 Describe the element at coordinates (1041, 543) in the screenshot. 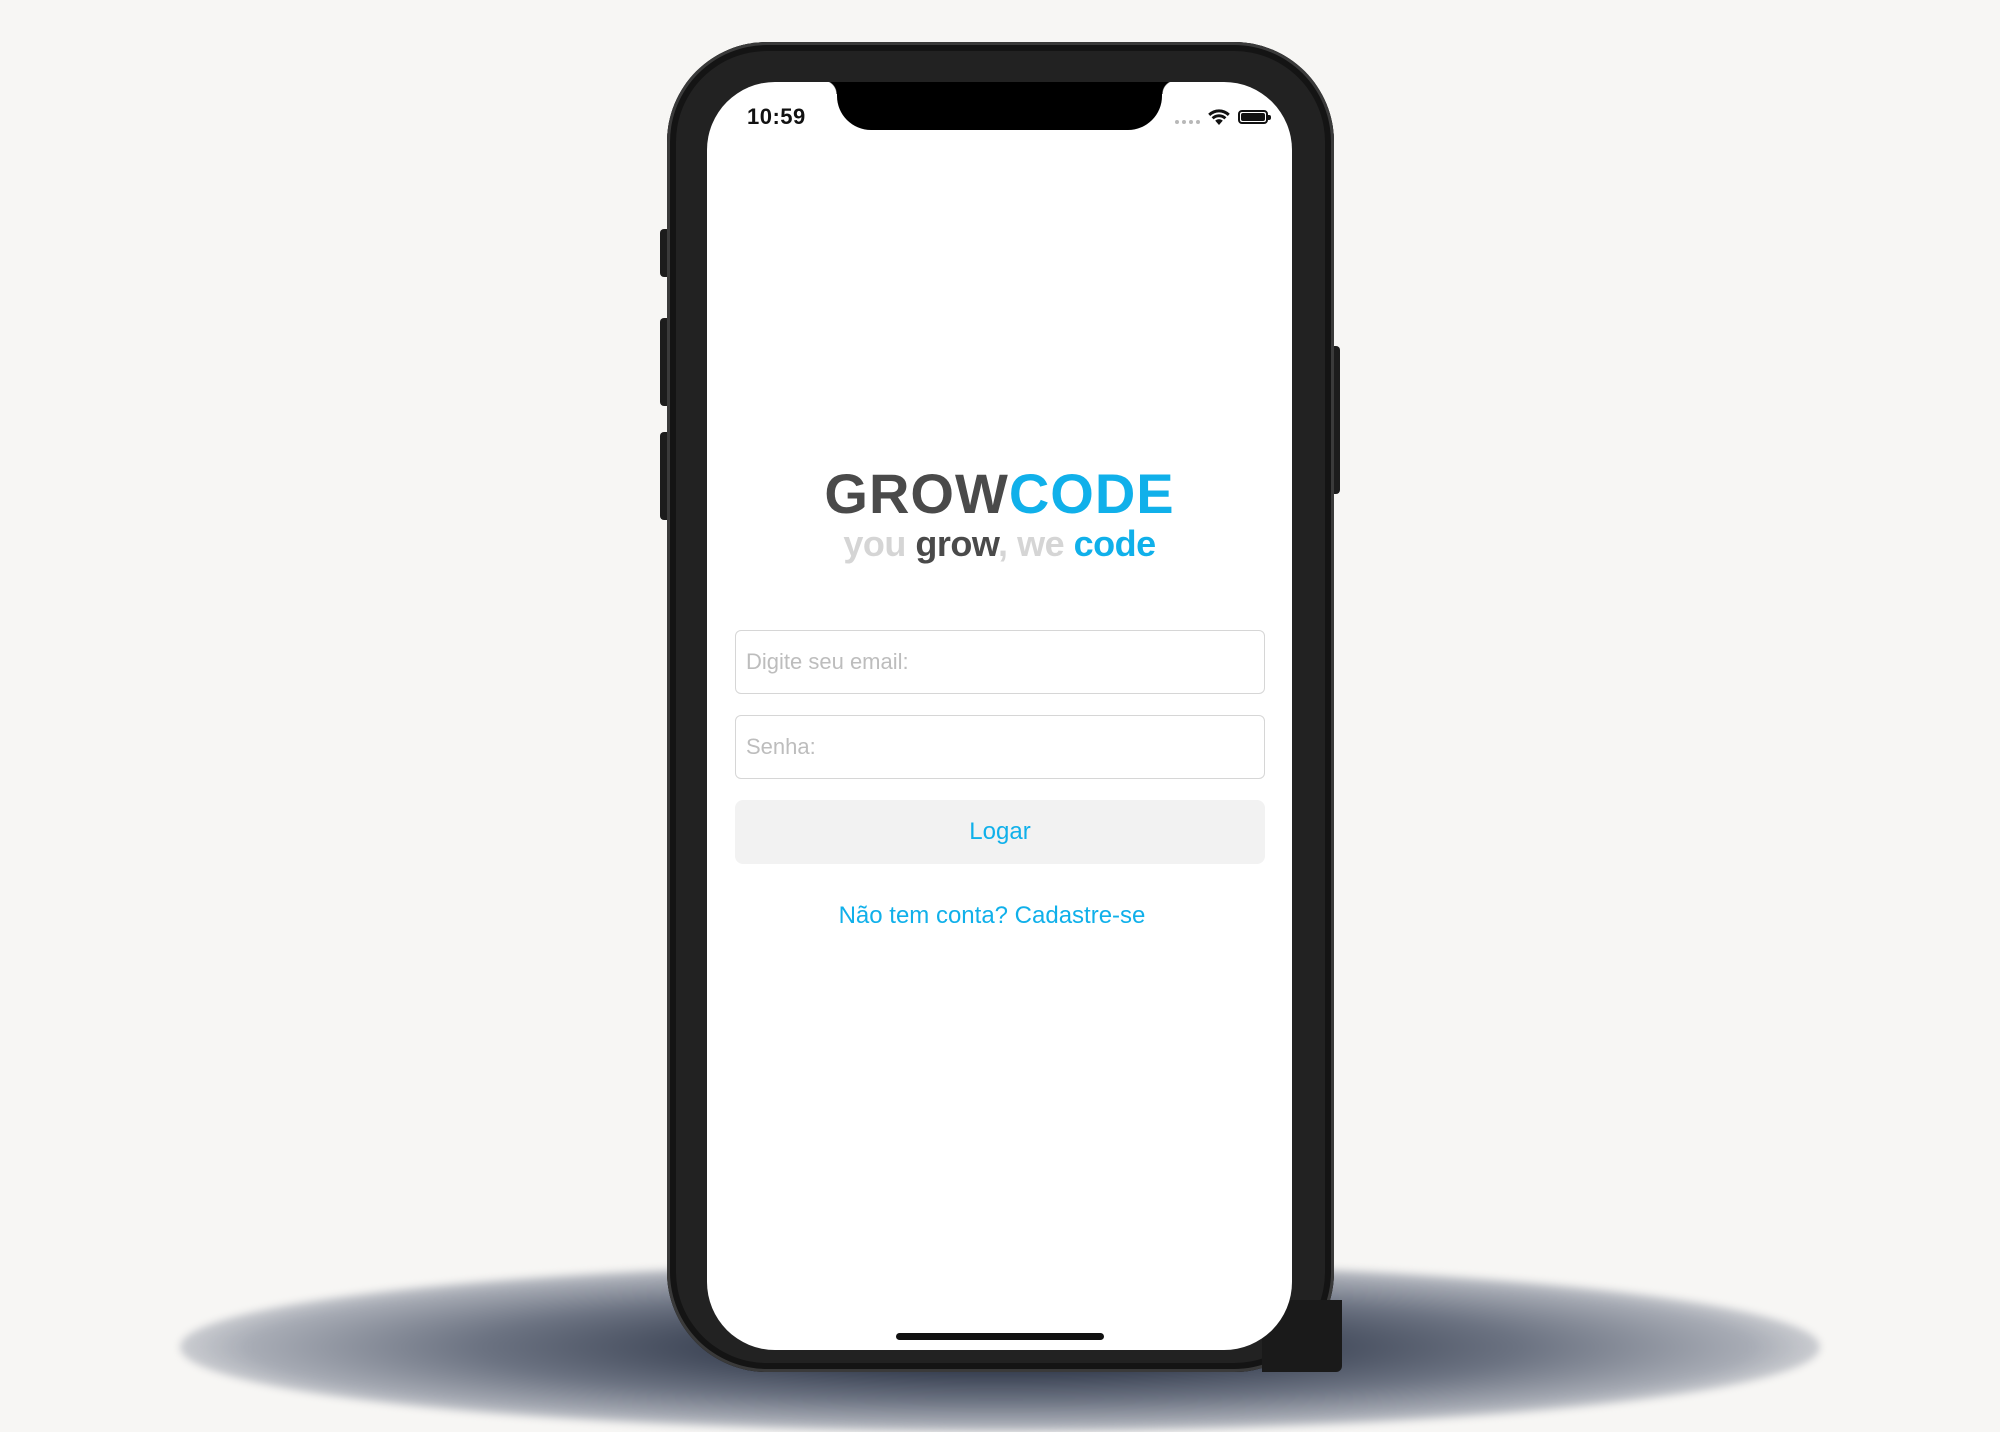

I see `tagline-we: we` at that location.